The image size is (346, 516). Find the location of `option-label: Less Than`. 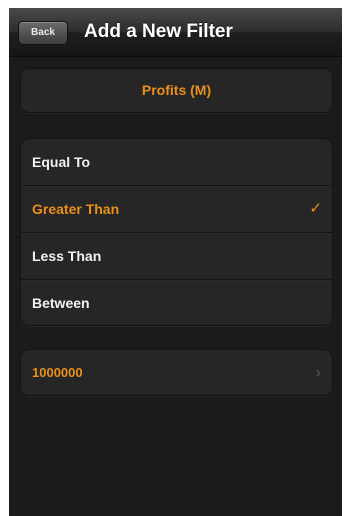

option-label: Less Than is located at coordinates (67, 256).